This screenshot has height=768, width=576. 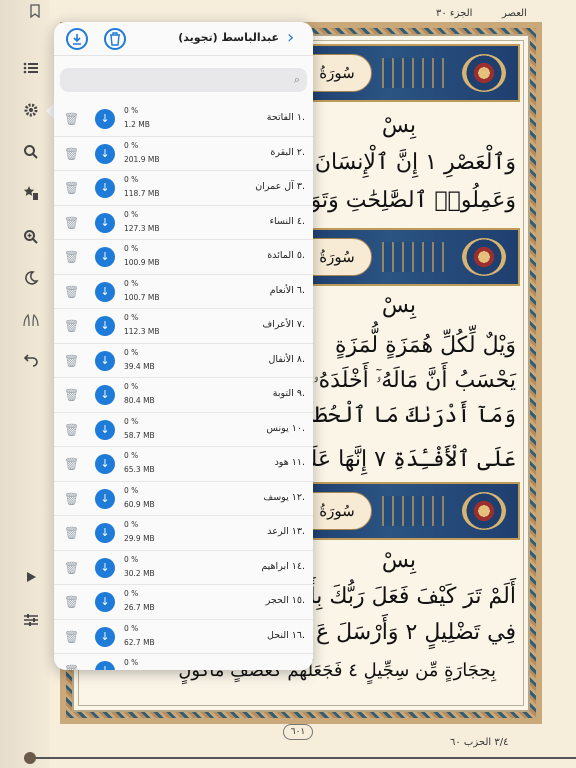 I want to click on banner-ornament, so click(x=417, y=257).